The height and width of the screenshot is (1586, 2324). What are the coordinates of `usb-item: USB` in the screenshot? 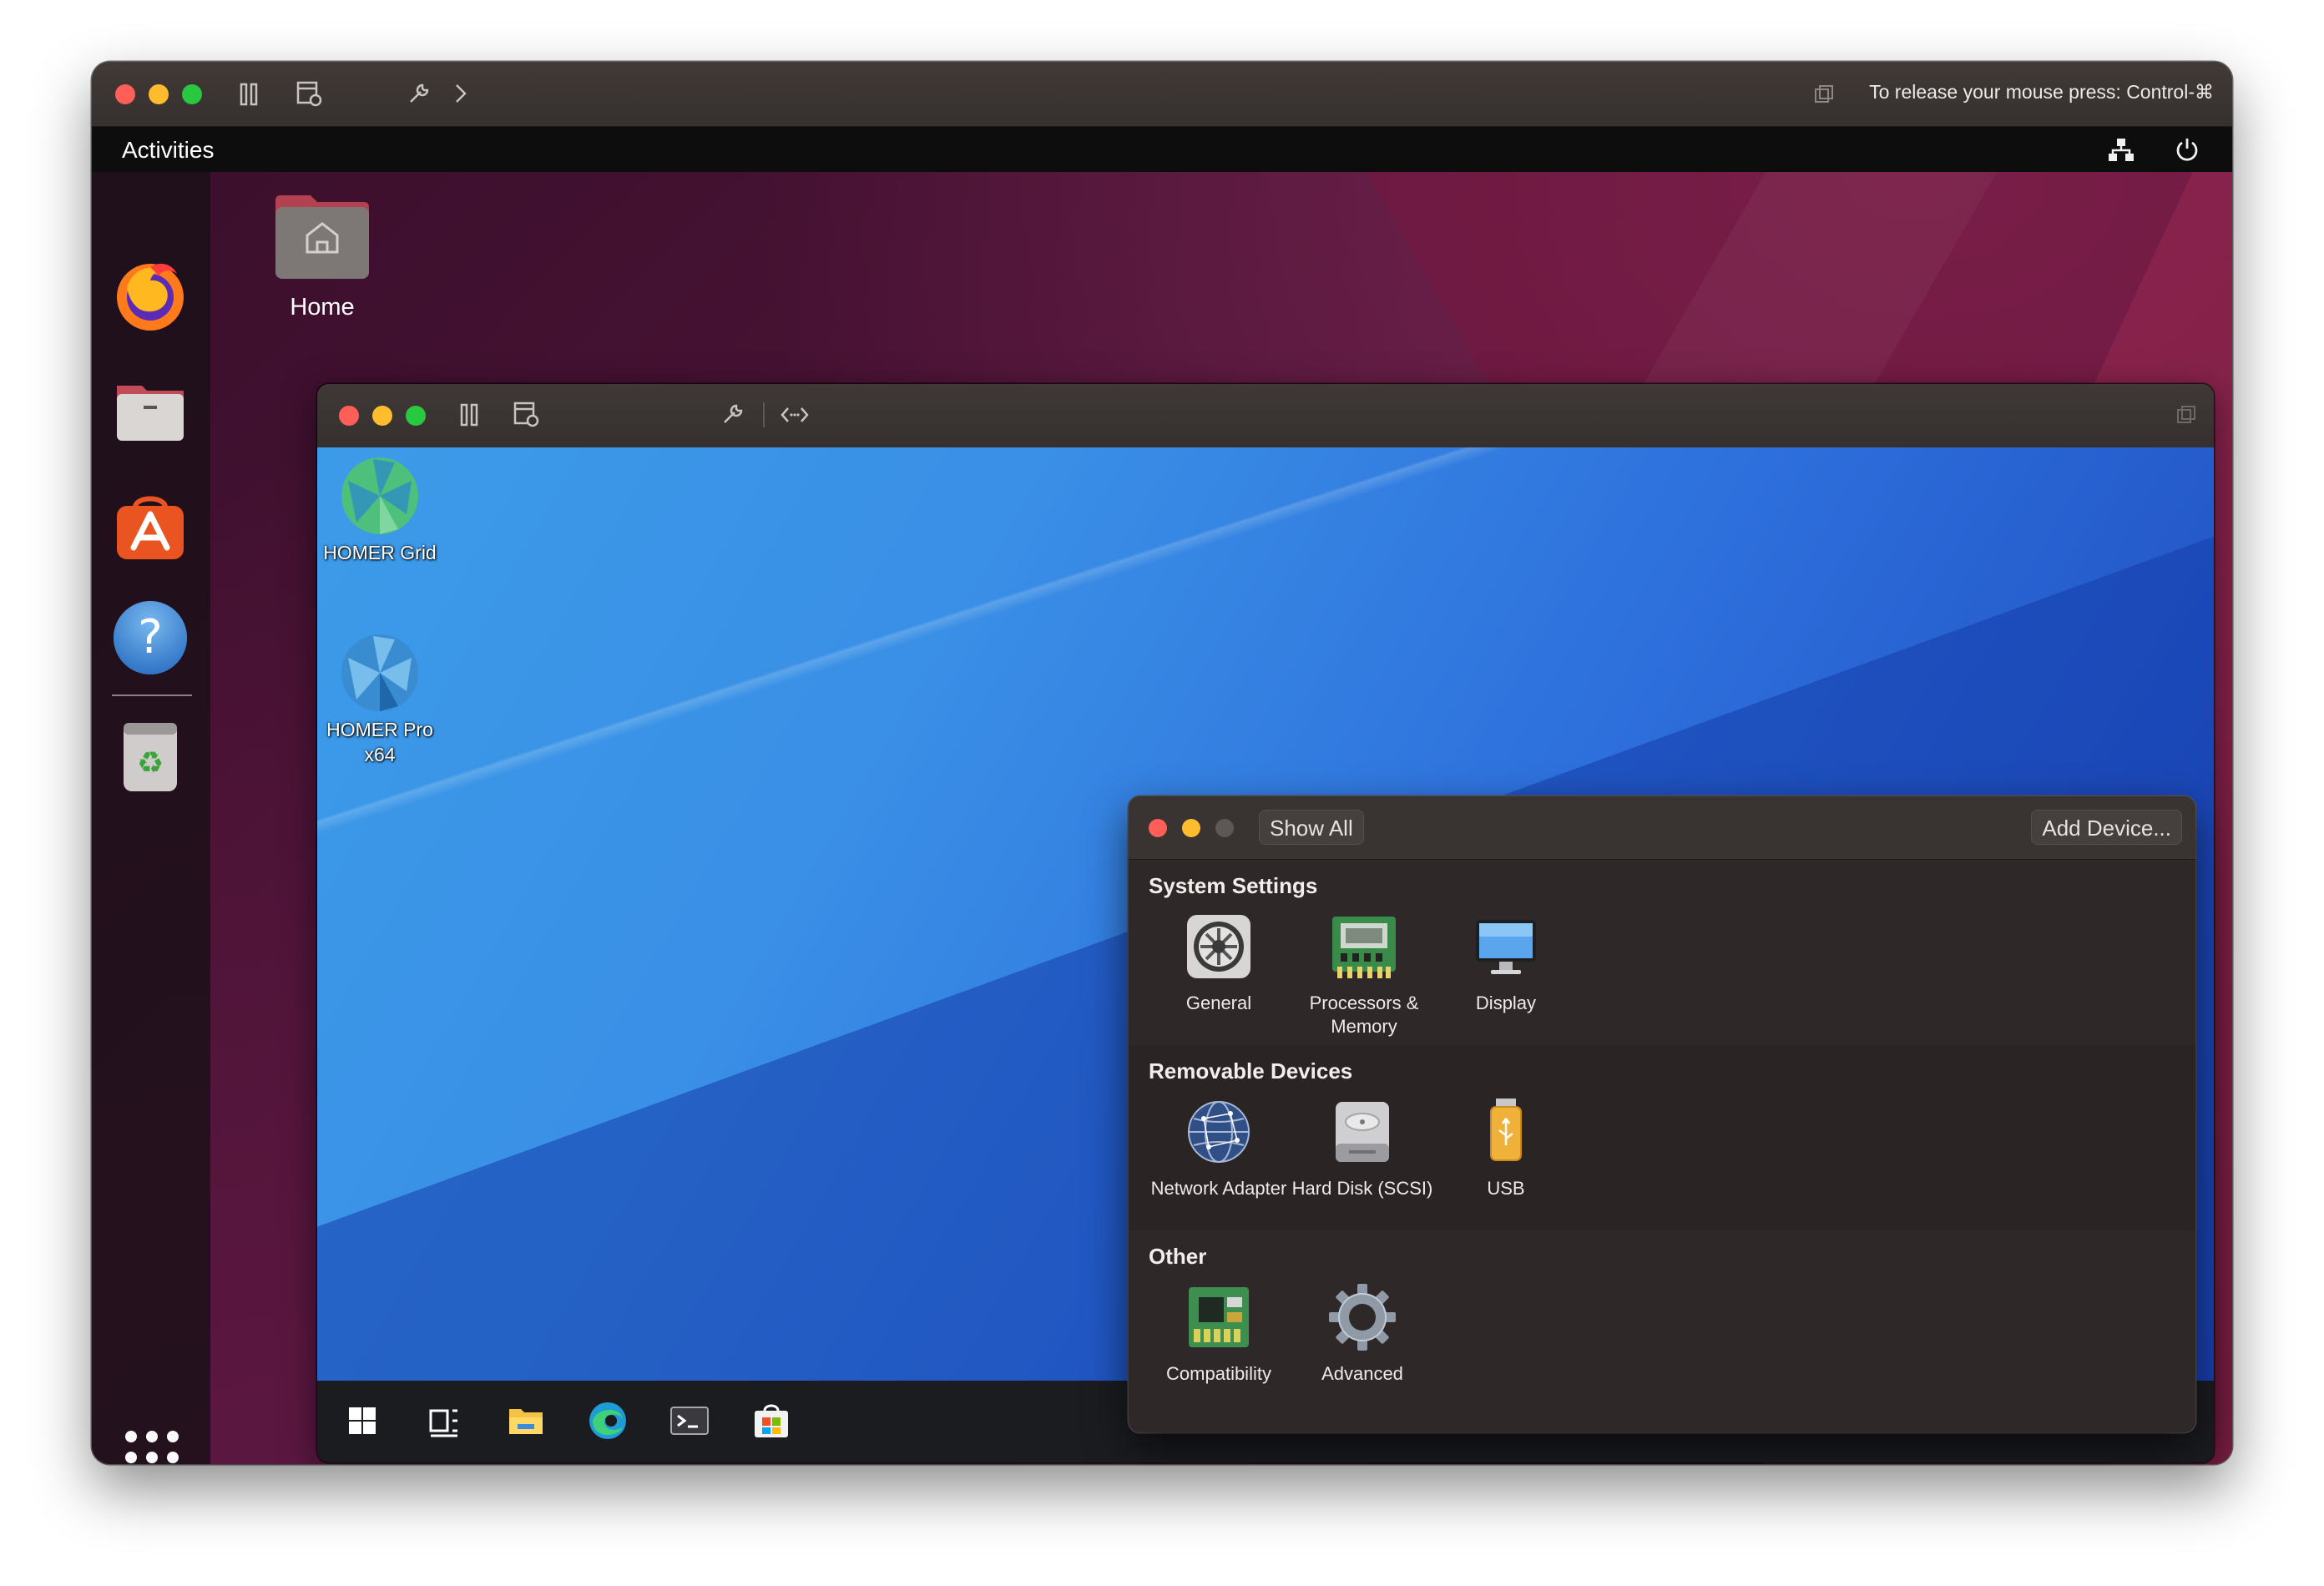 It's located at (1506, 1148).